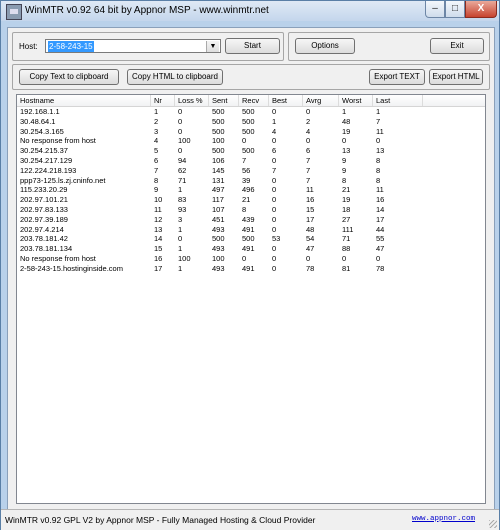  What do you see at coordinates (435, 9) in the screenshot?
I see `minimize-button: –` at bounding box center [435, 9].